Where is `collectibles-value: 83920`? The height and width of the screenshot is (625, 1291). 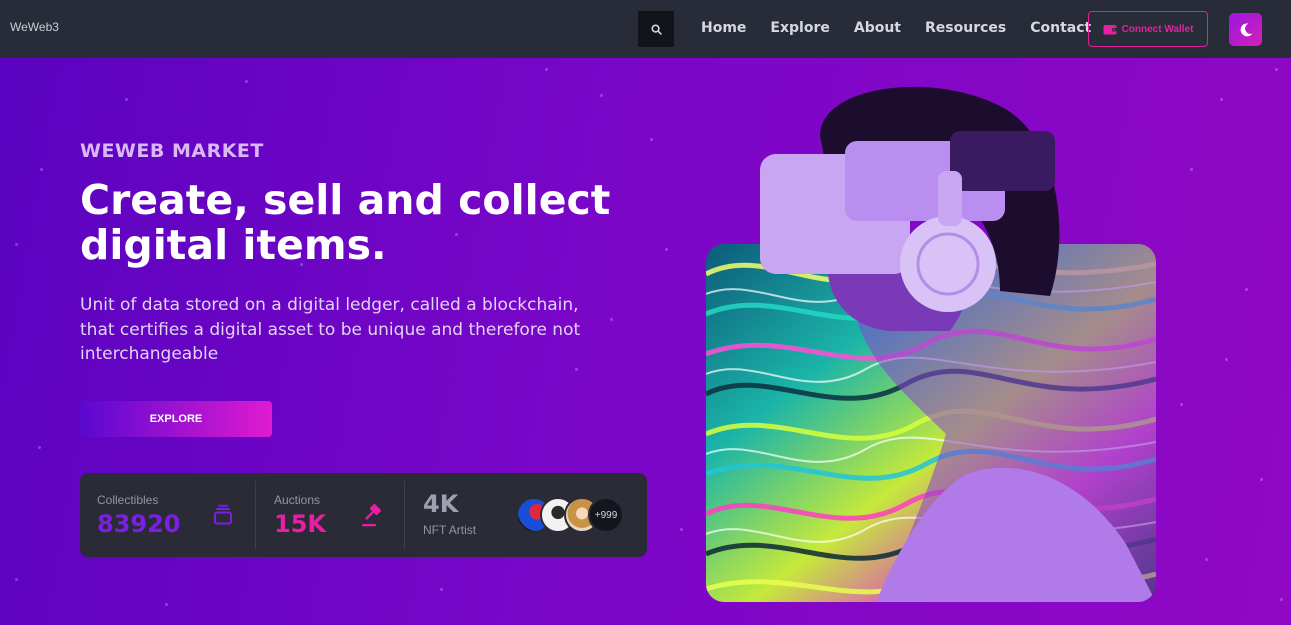
collectibles-value: 83920 is located at coordinates (139, 524).